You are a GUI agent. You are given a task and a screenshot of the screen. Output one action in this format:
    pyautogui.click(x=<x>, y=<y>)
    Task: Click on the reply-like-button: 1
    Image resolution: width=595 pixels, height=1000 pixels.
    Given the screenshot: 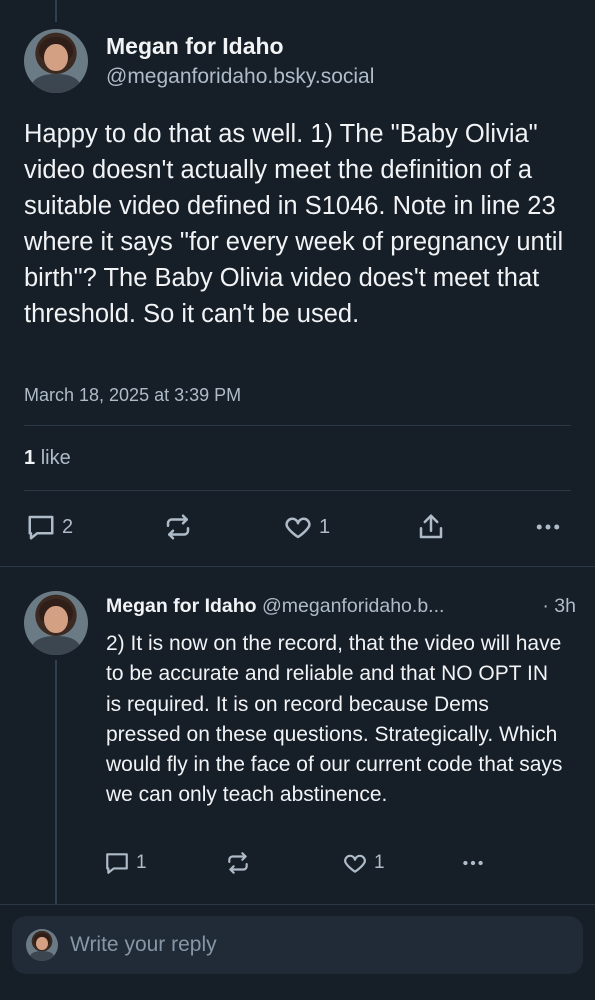 What is the action you would take?
    pyautogui.click(x=363, y=863)
    